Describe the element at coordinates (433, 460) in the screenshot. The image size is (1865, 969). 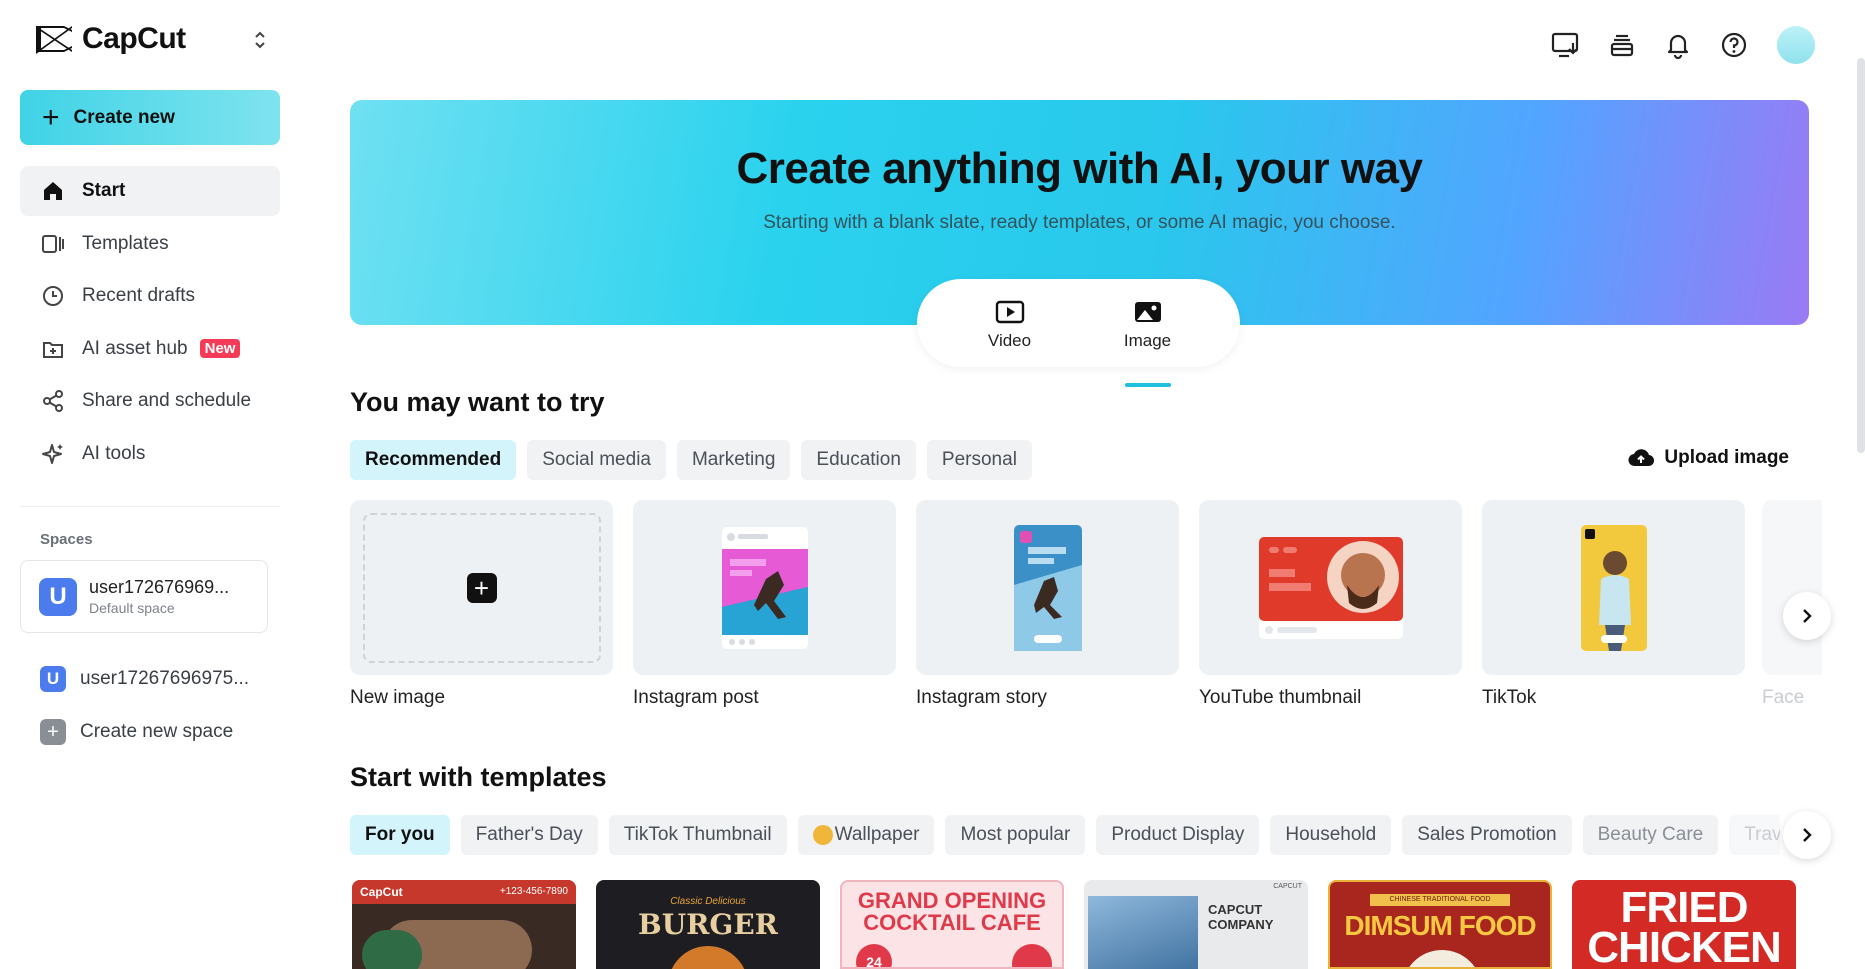
I see `chip-recommended: Recommended` at that location.